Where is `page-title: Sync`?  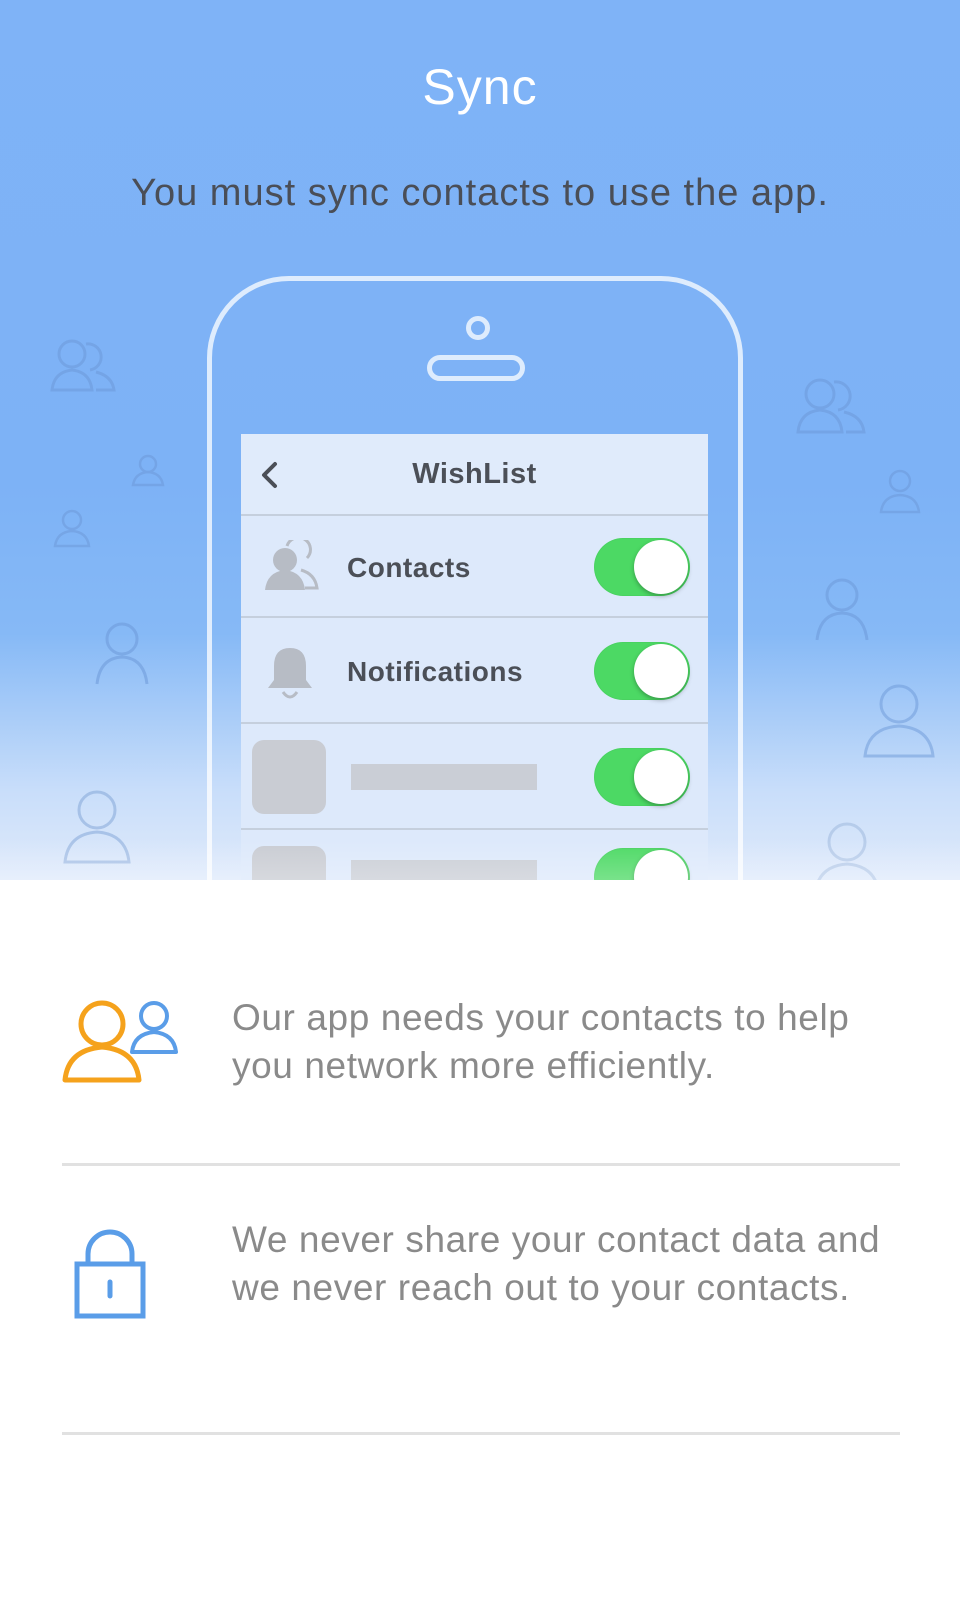
page-title: Sync is located at coordinates (480, 87).